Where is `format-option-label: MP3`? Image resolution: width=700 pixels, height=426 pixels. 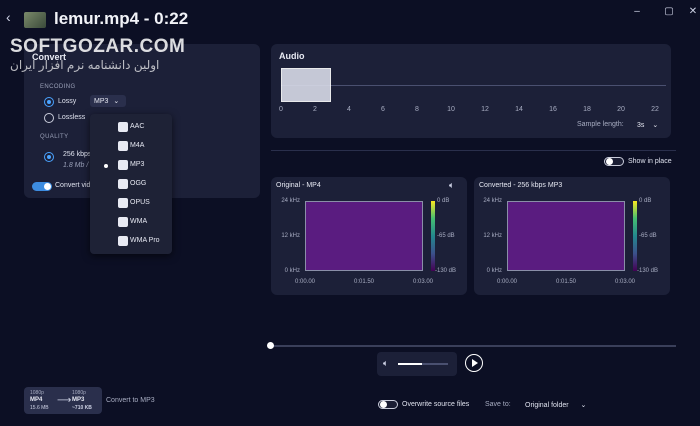 format-option-label: MP3 is located at coordinates (137, 164).